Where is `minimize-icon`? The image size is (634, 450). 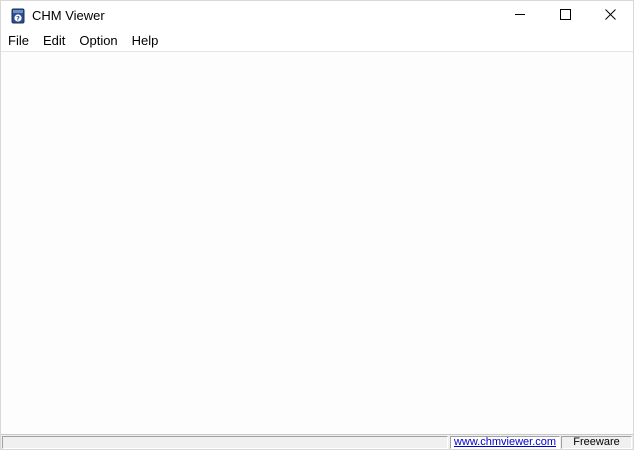 minimize-icon is located at coordinates (520, 16).